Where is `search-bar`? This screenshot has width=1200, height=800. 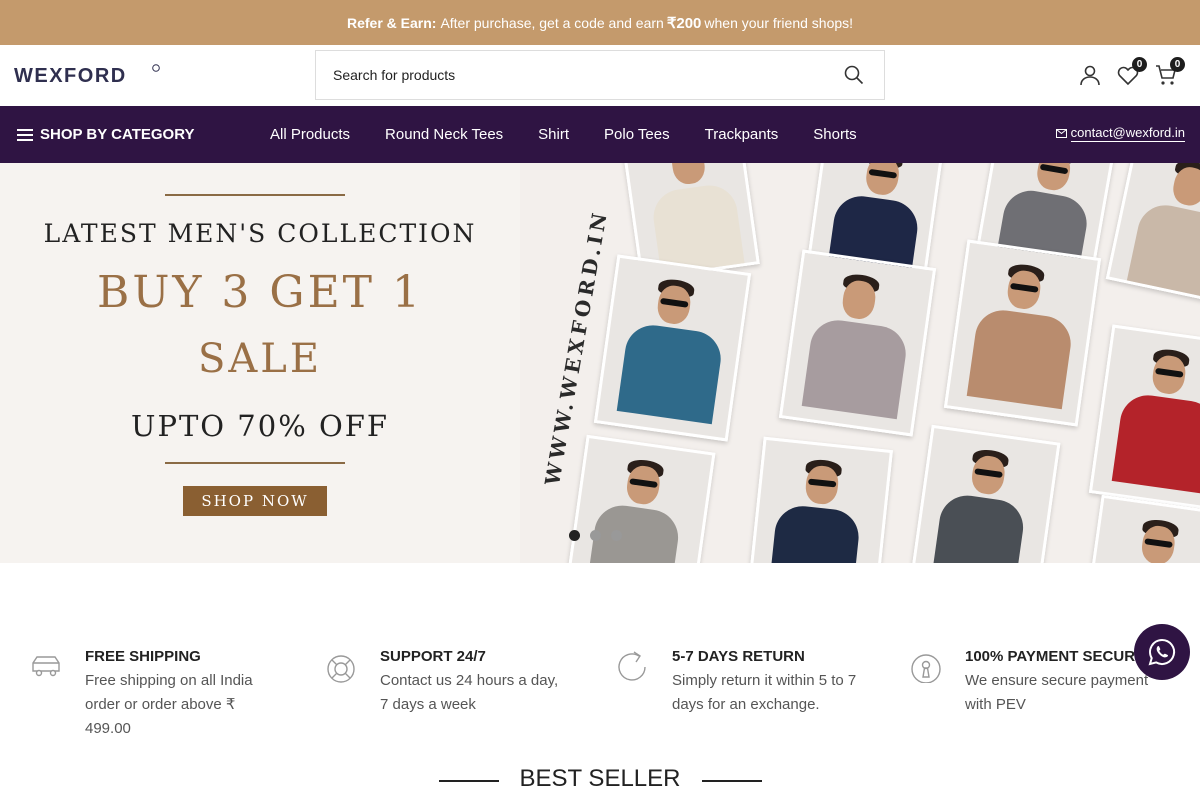 search-bar is located at coordinates (600, 75).